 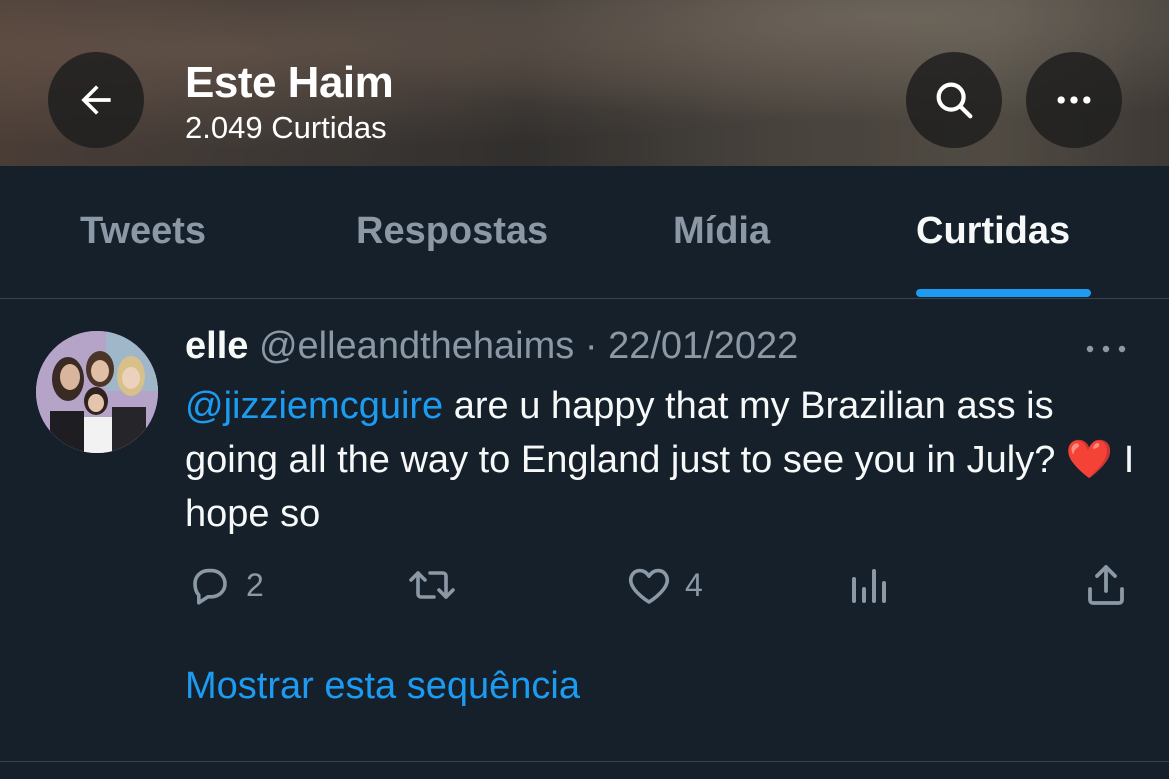 What do you see at coordinates (721, 231) in the screenshot?
I see `tab-media: Mídia` at bounding box center [721, 231].